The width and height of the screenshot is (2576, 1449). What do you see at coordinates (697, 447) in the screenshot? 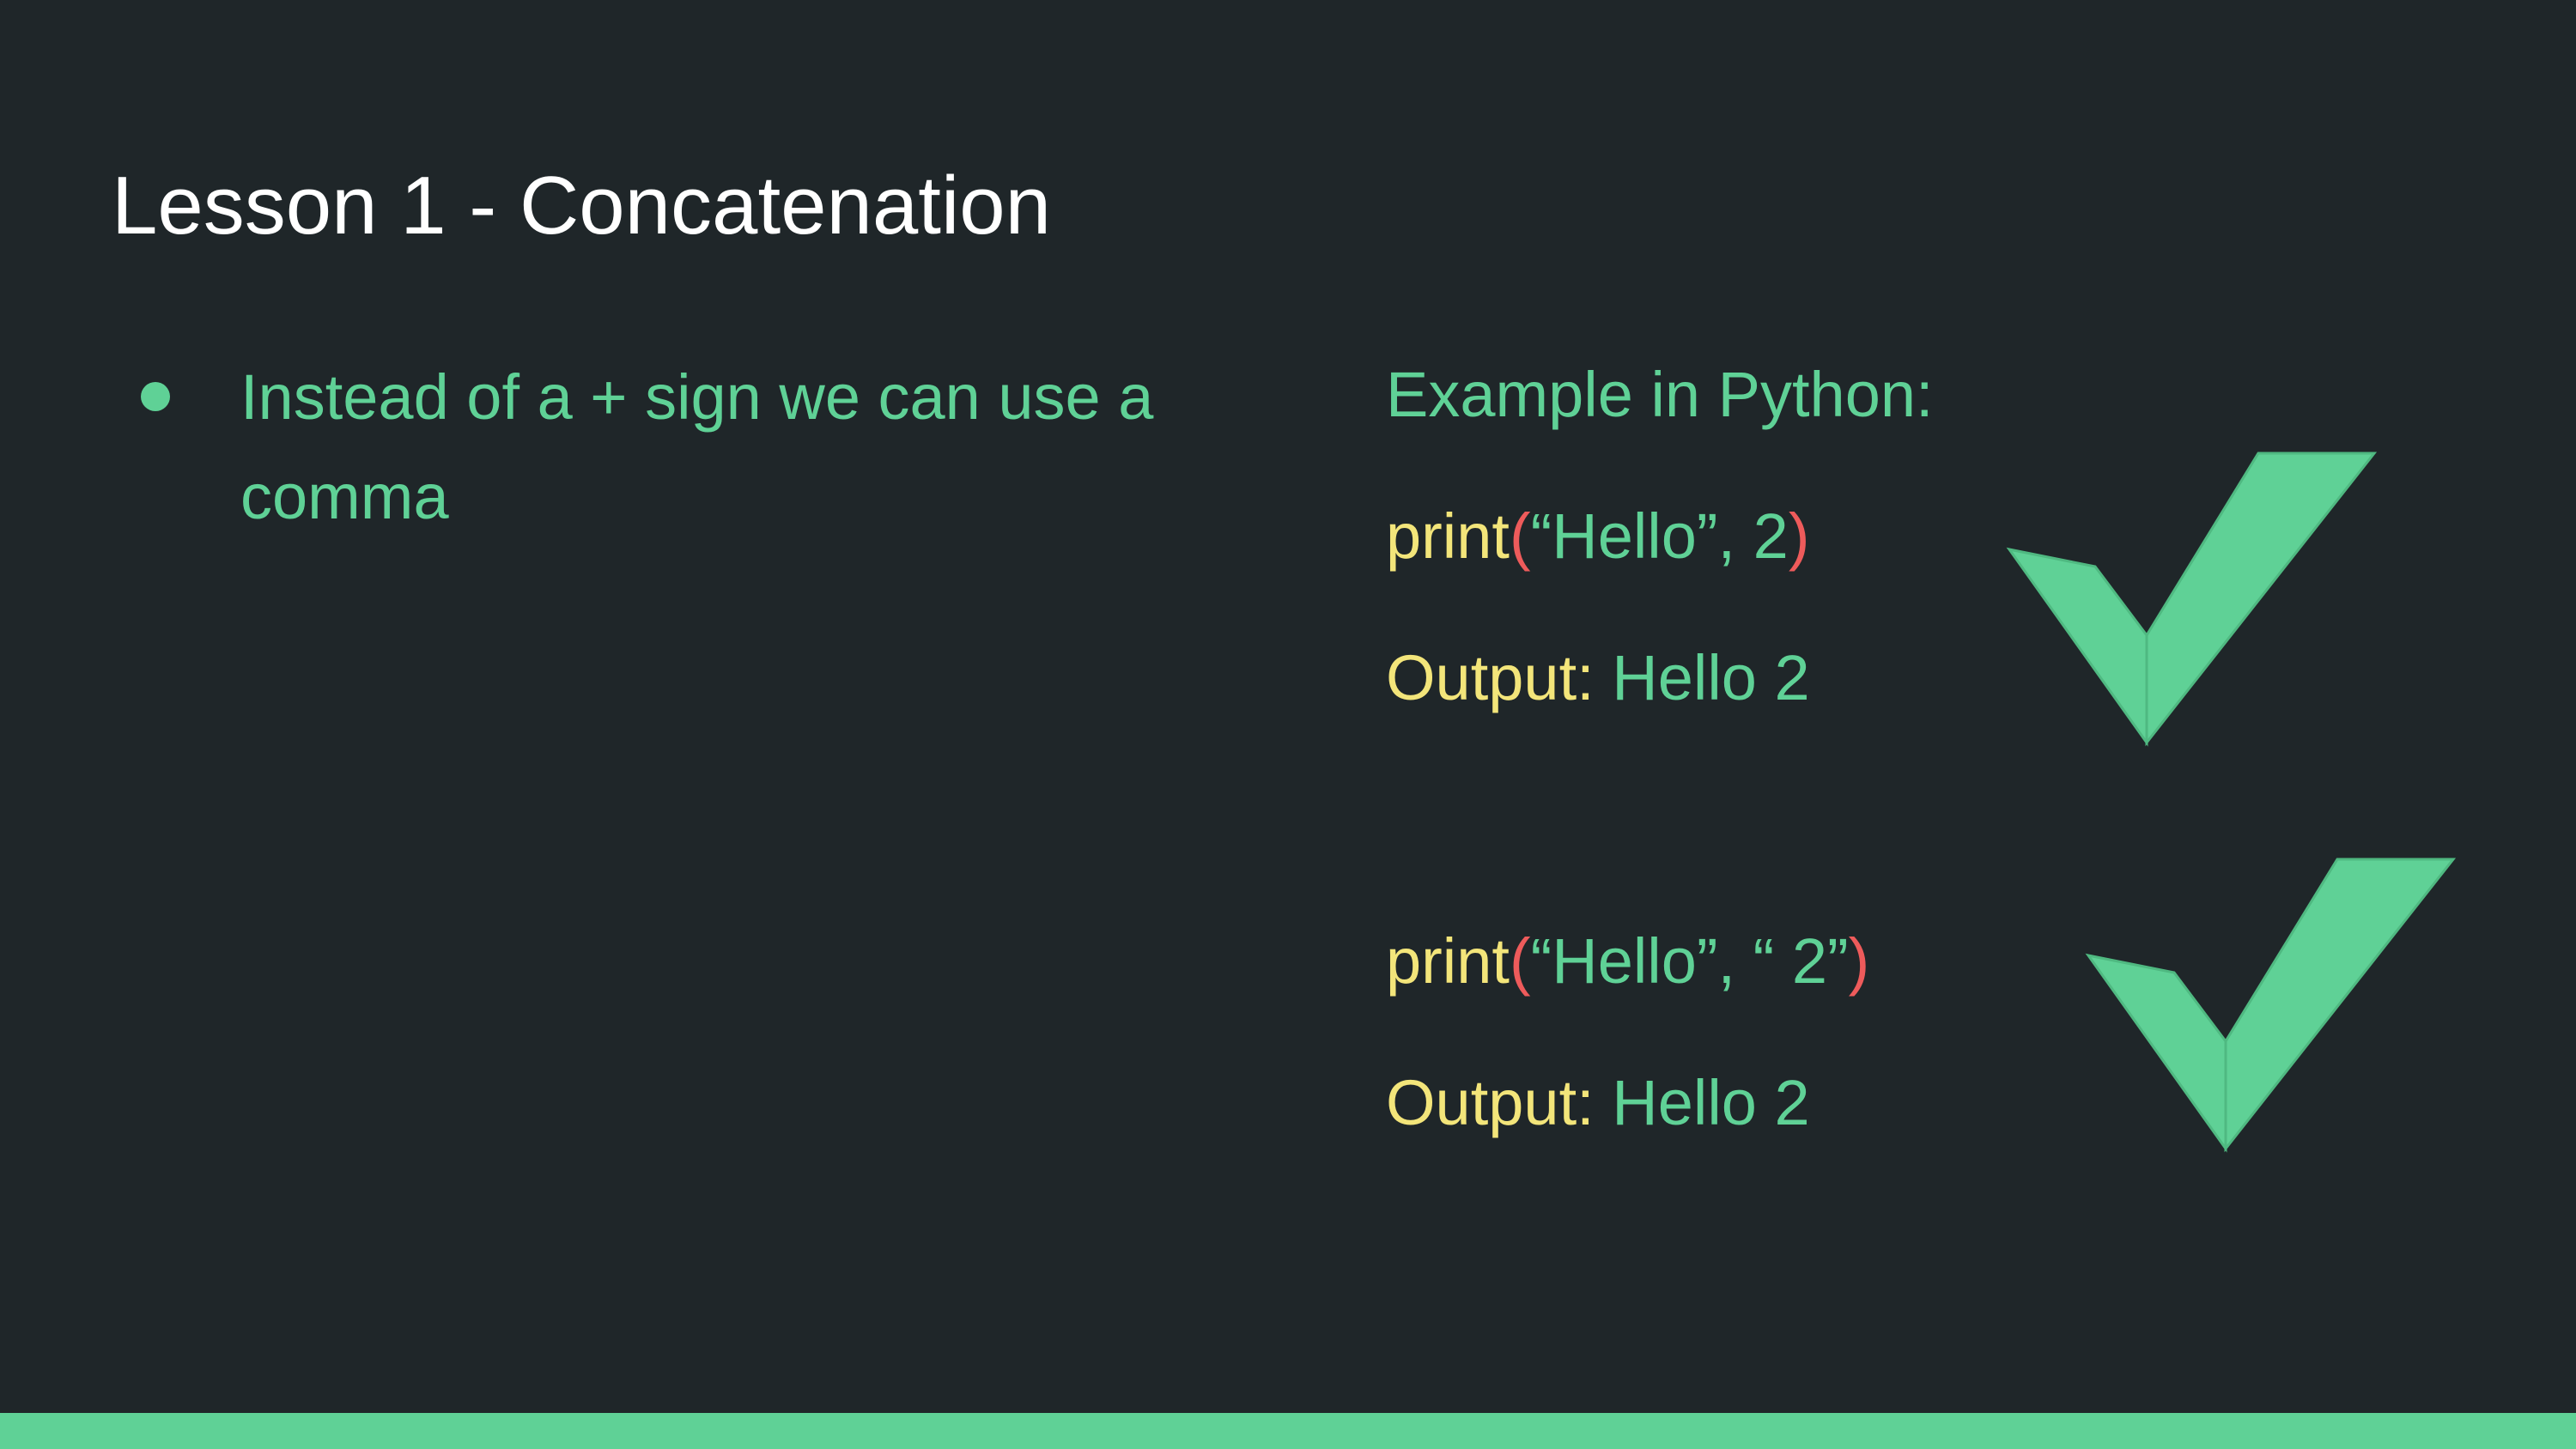
I see `bullet-item-text: Instead of a + sign we can use a comma` at bounding box center [697, 447].